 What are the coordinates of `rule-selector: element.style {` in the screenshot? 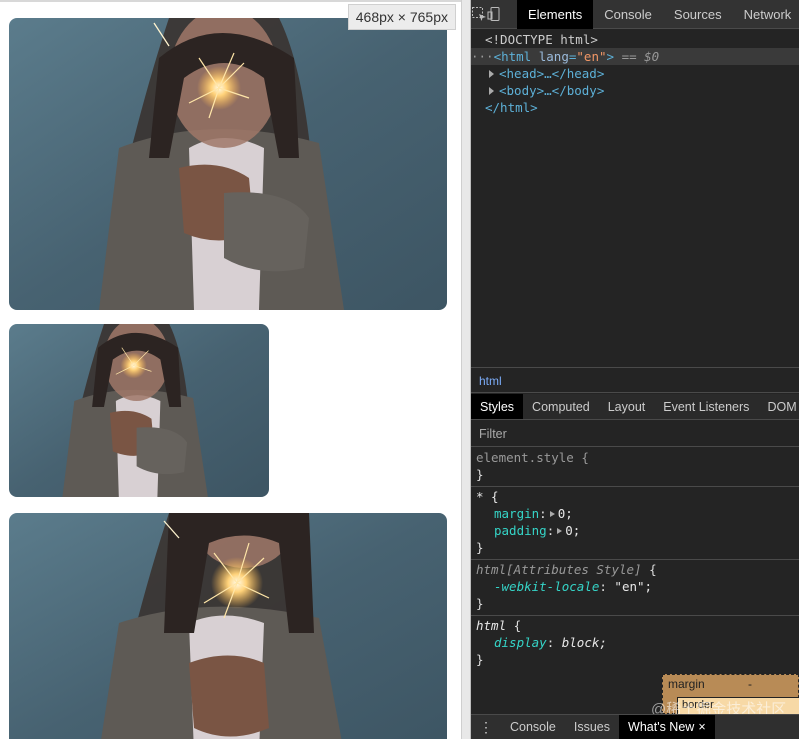 It's located at (532, 457).